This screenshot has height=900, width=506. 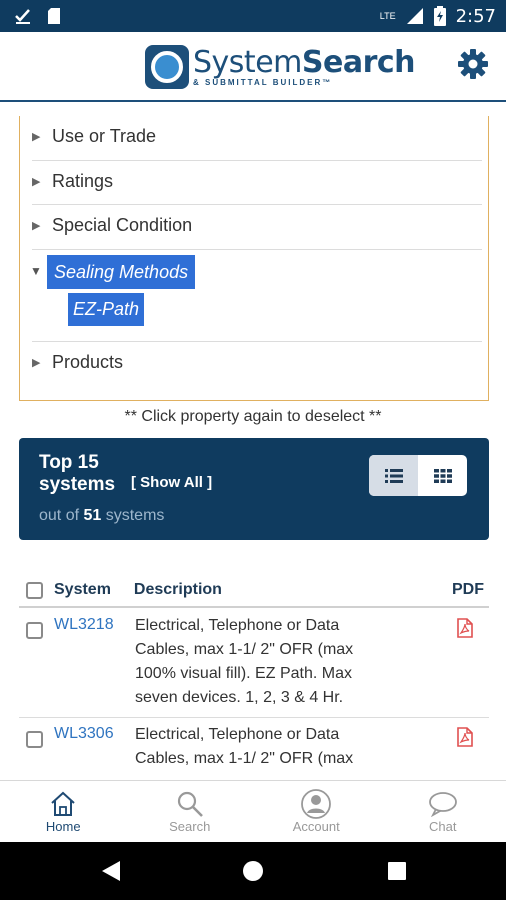 What do you see at coordinates (122, 225) in the screenshot?
I see `filter-label: Special Condition` at bounding box center [122, 225].